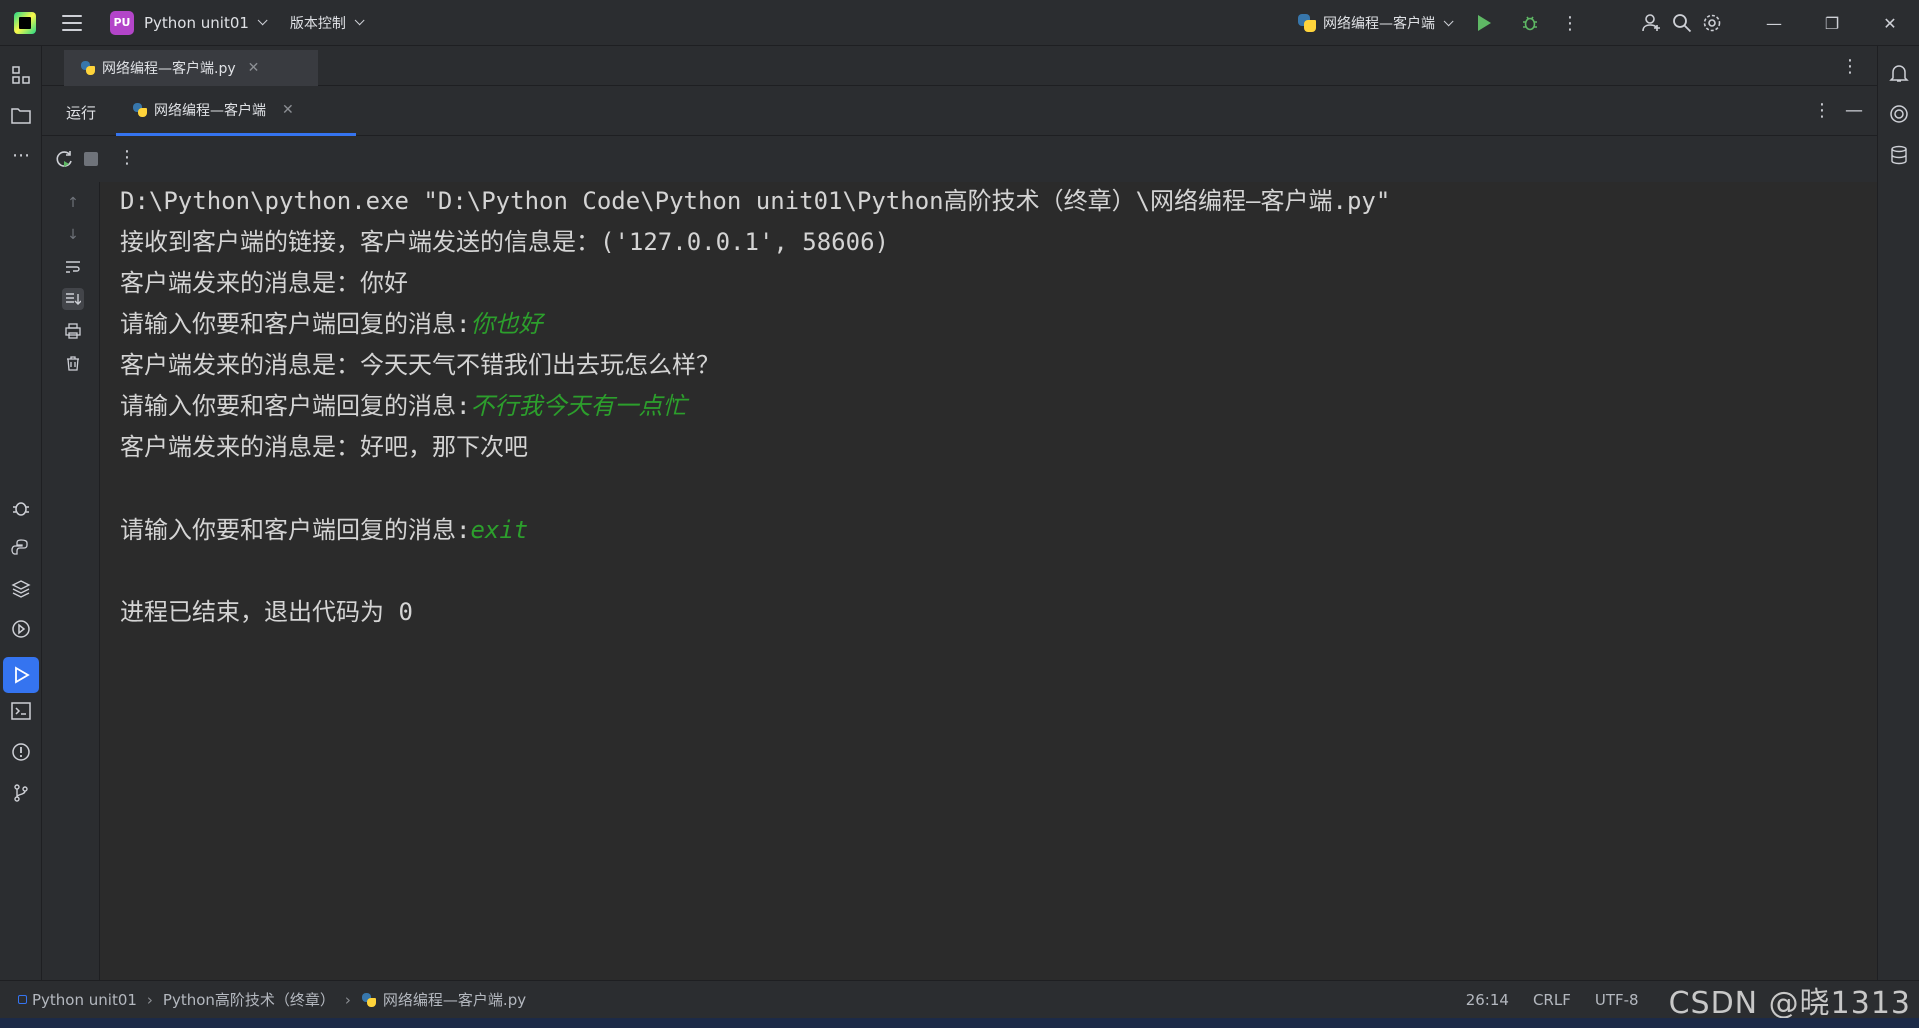 This screenshot has width=1919, height=1028. Describe the element at coordinates (71, 581) in the screenshot. I see `console-side-toolbar: ↑ ↓` at that location.